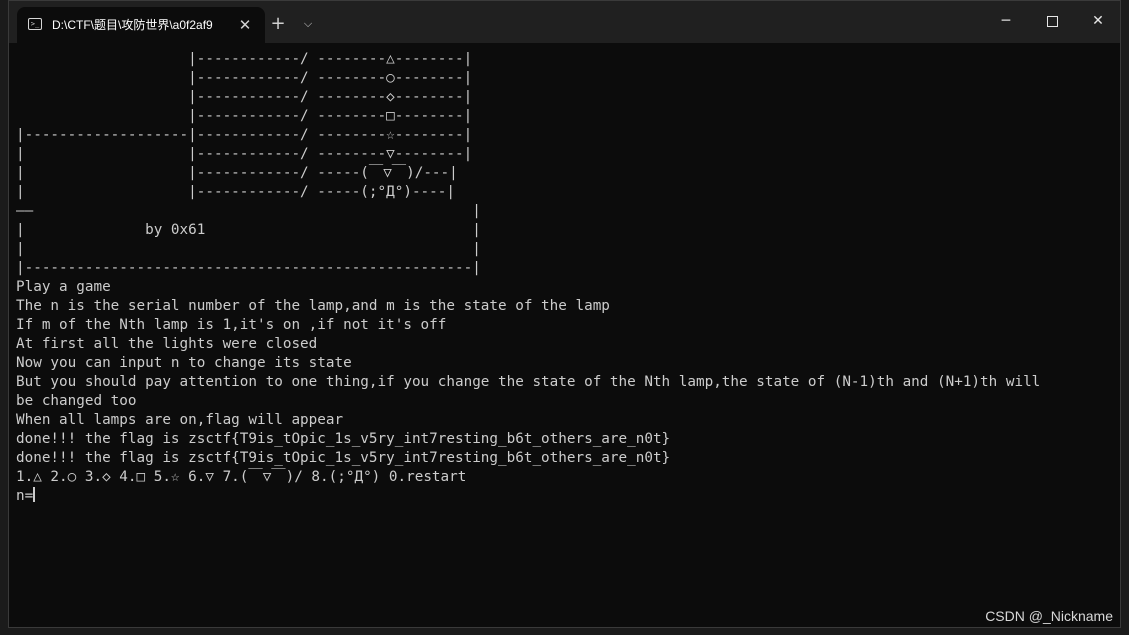 This screenshot has width=1129, height=635. What do you see at coordinates (244, 154) in the screenshot?
I see `terminal-line: | |------------/ --------▽--------|` at bounding box center [244, 154].